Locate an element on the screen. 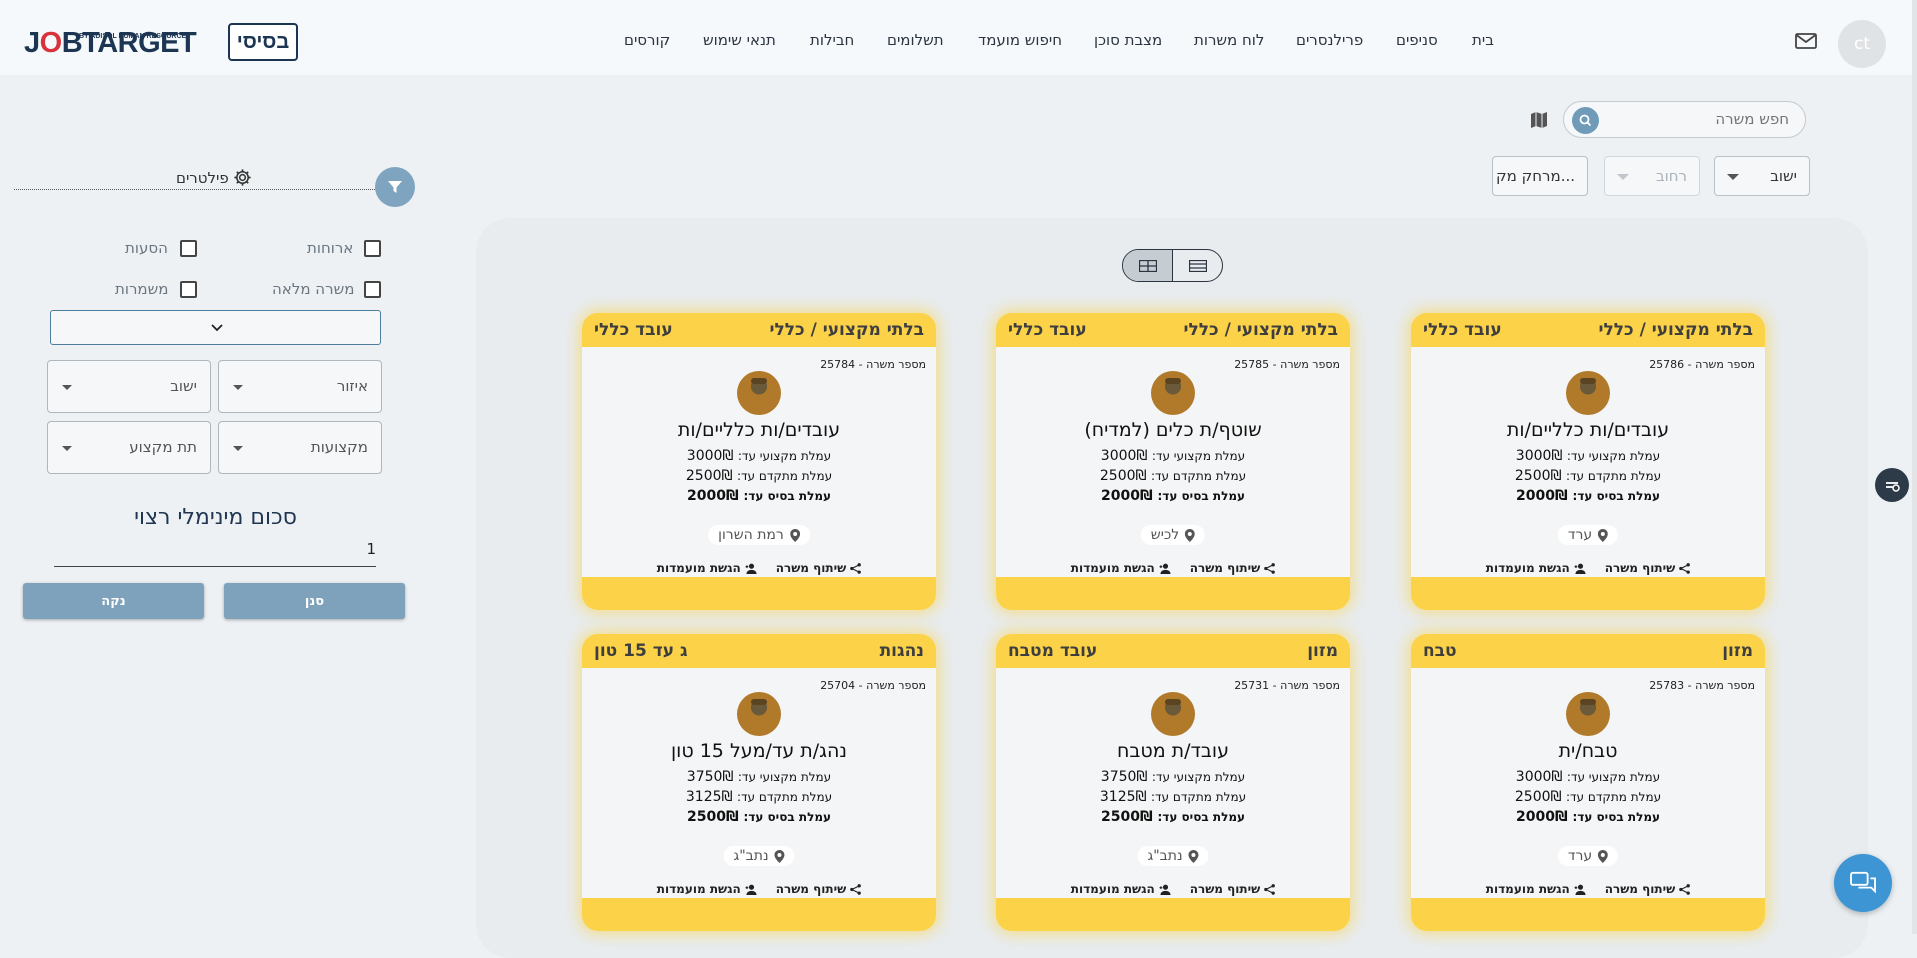 The width and height of the screenshot is (1917, 958). advanced-fee: עמלת מתקדם עד: 3125₪ is located at coordinates (759, 797).